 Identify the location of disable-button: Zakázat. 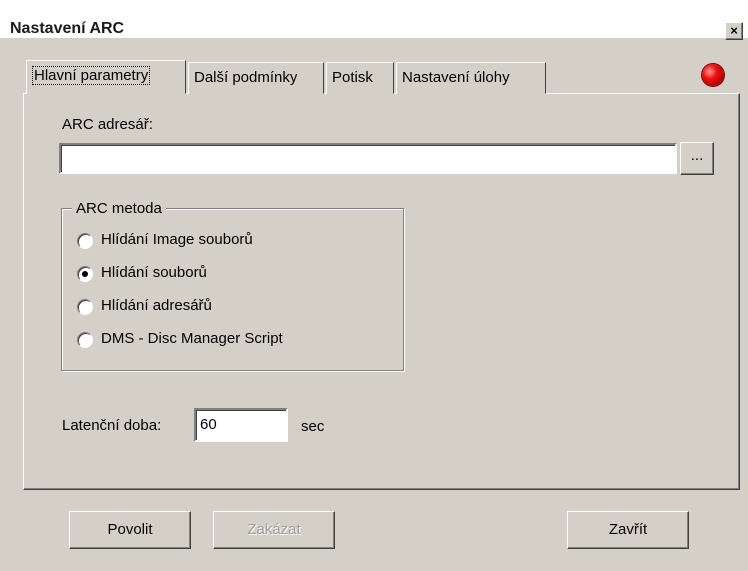
(274, 530).